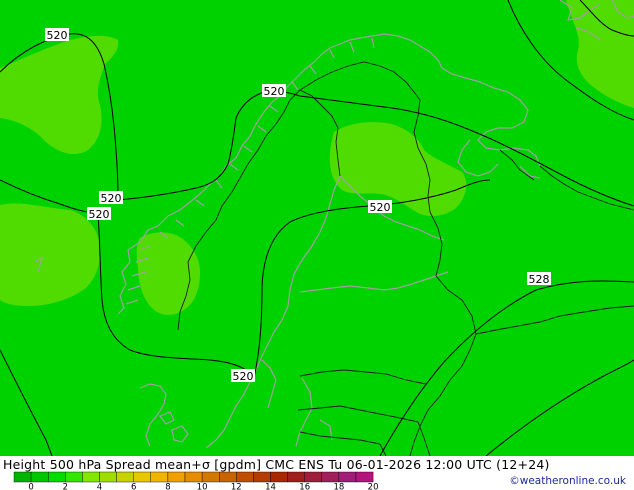 The image size is (634, 490). I want to click on color-legend: 0 2 4 6 8 10 12 14 16 18 20, so click(196, 480).